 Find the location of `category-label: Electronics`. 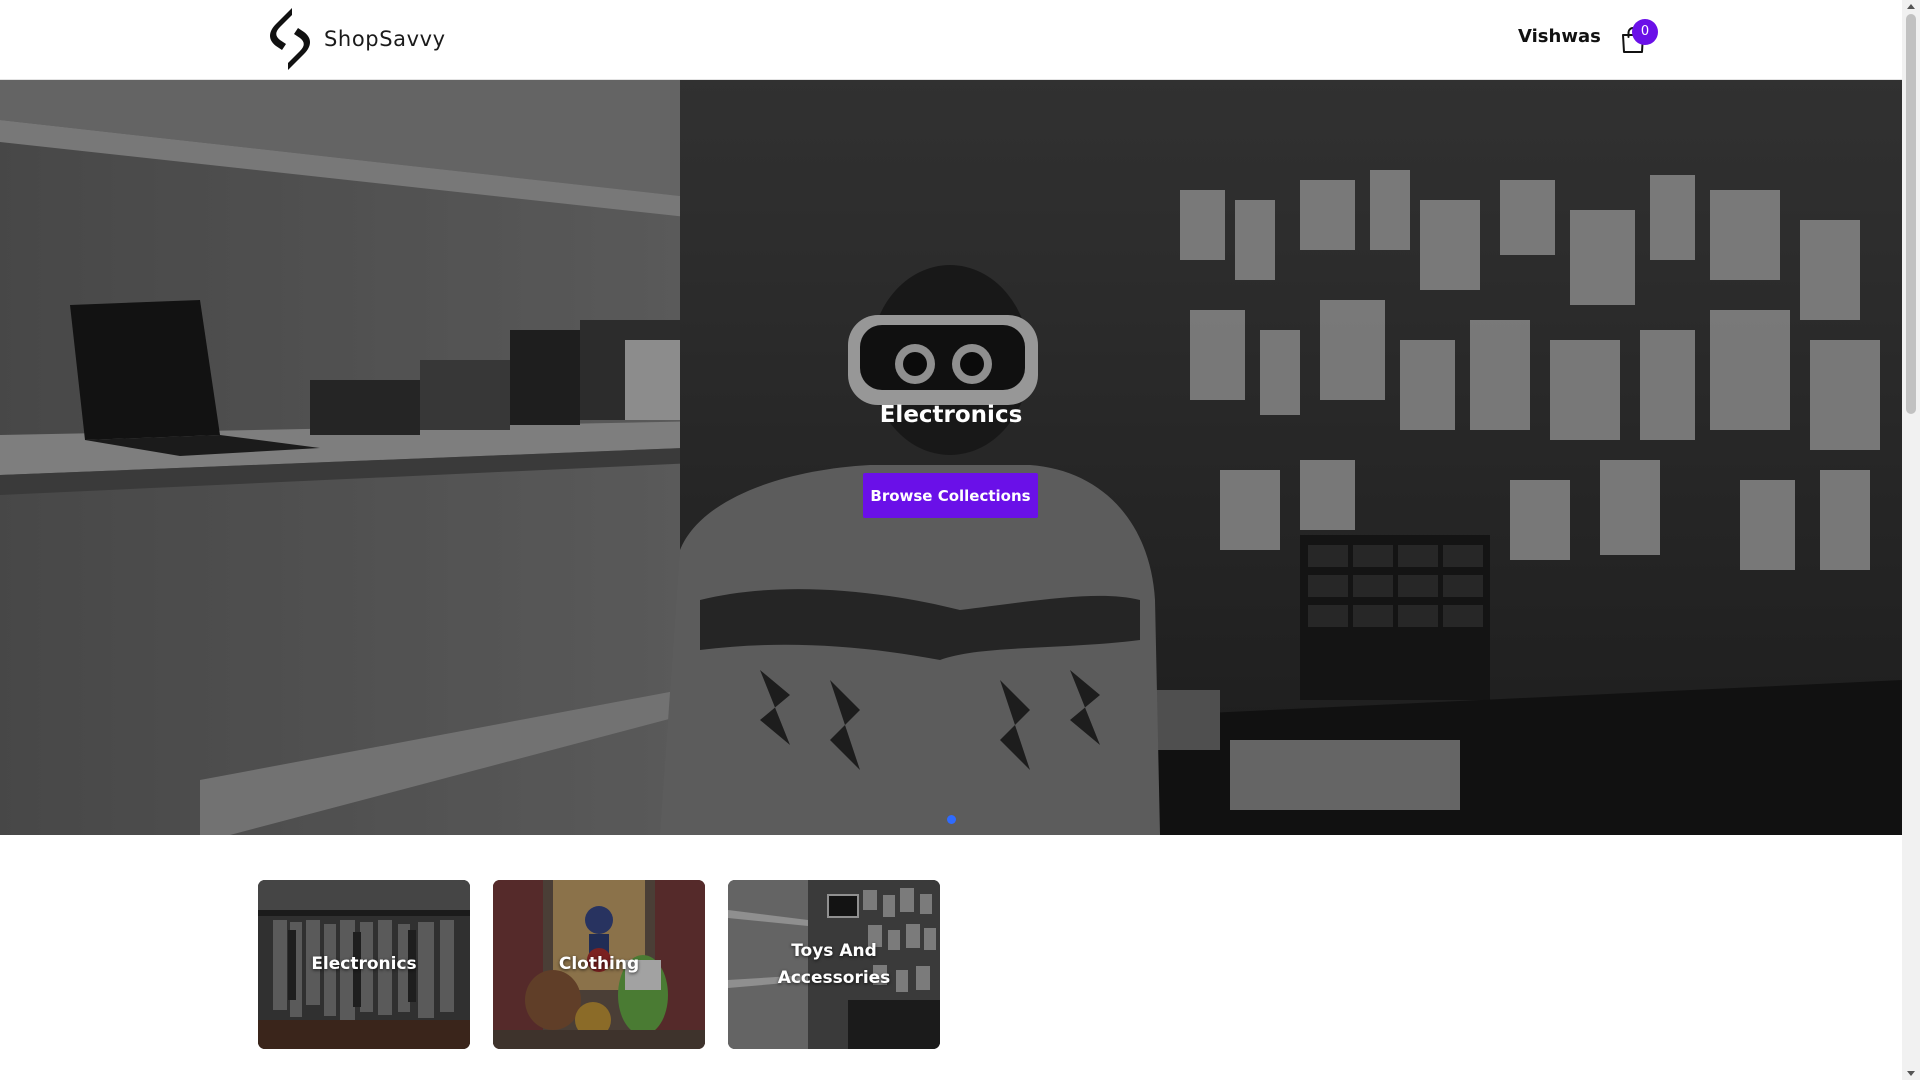

category-label: Electronics is located at coordinates (364, 964).